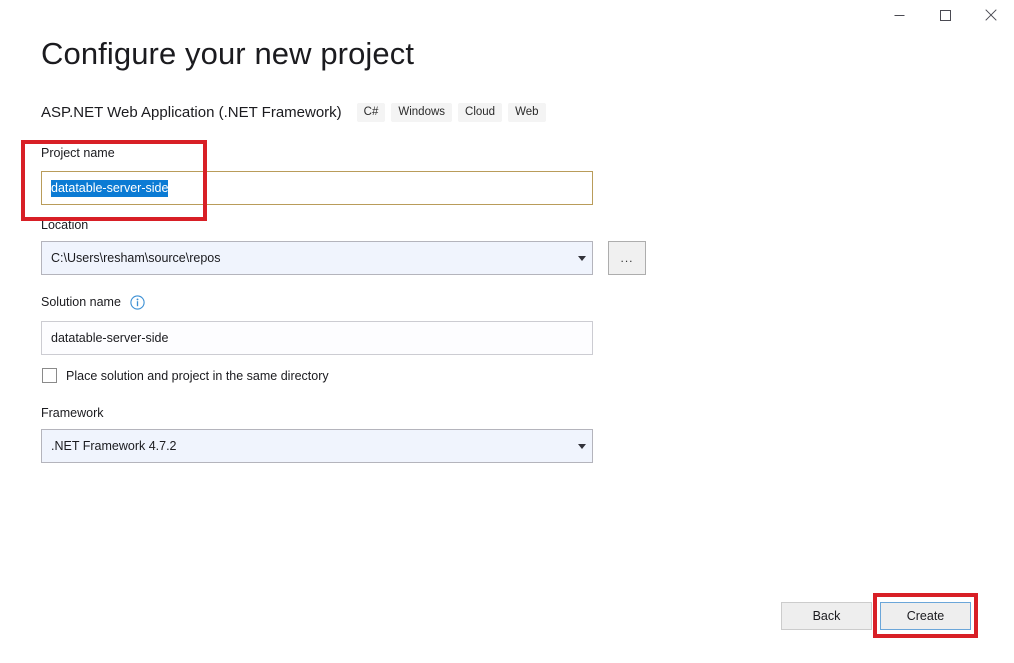 This screenshot has width=1014, height=663. I want to click on page-title: Configure your new project, so click(228, 53).